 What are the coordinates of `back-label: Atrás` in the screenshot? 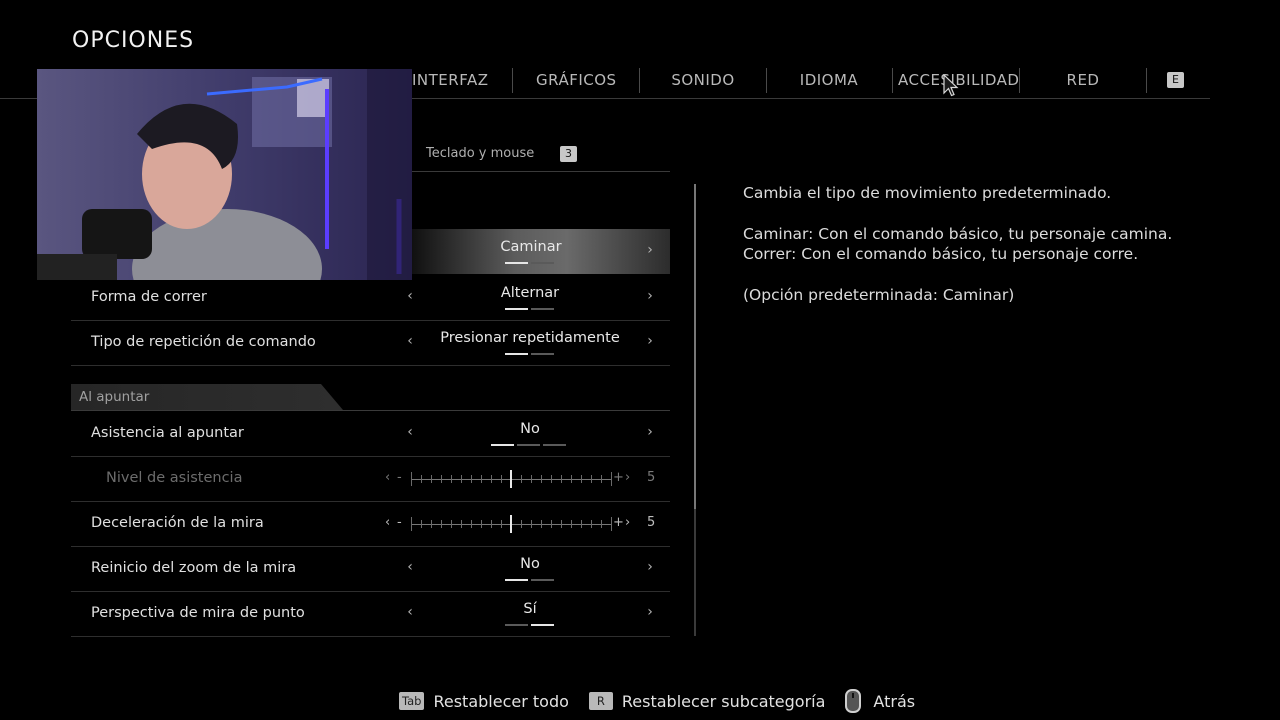 It's located at (894, 701).